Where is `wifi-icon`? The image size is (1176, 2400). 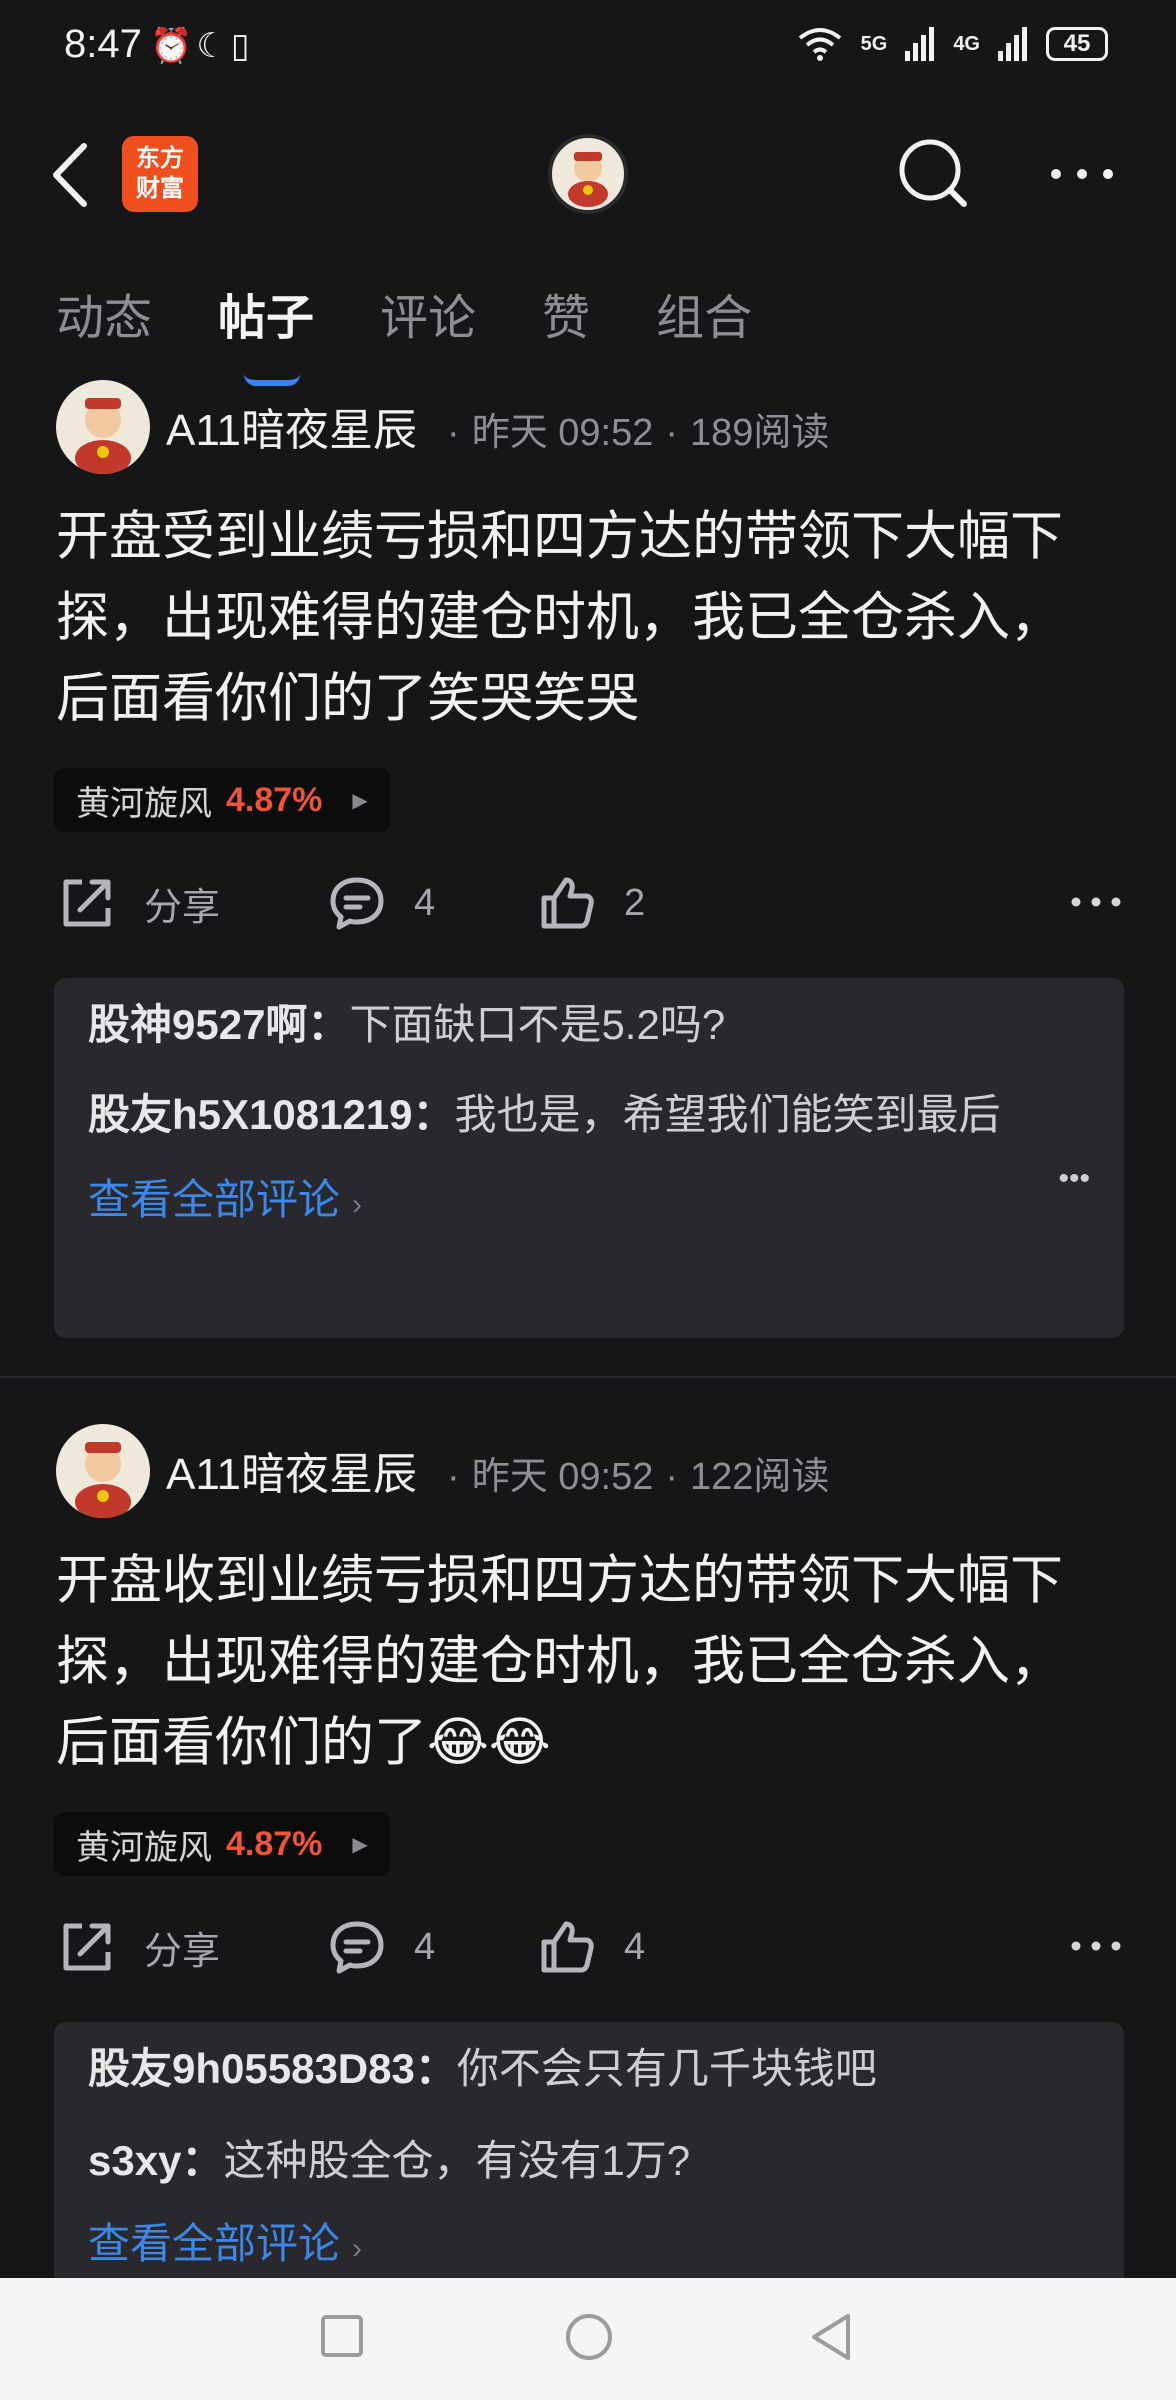
wifi-icon is located at coordinates (819, 44).